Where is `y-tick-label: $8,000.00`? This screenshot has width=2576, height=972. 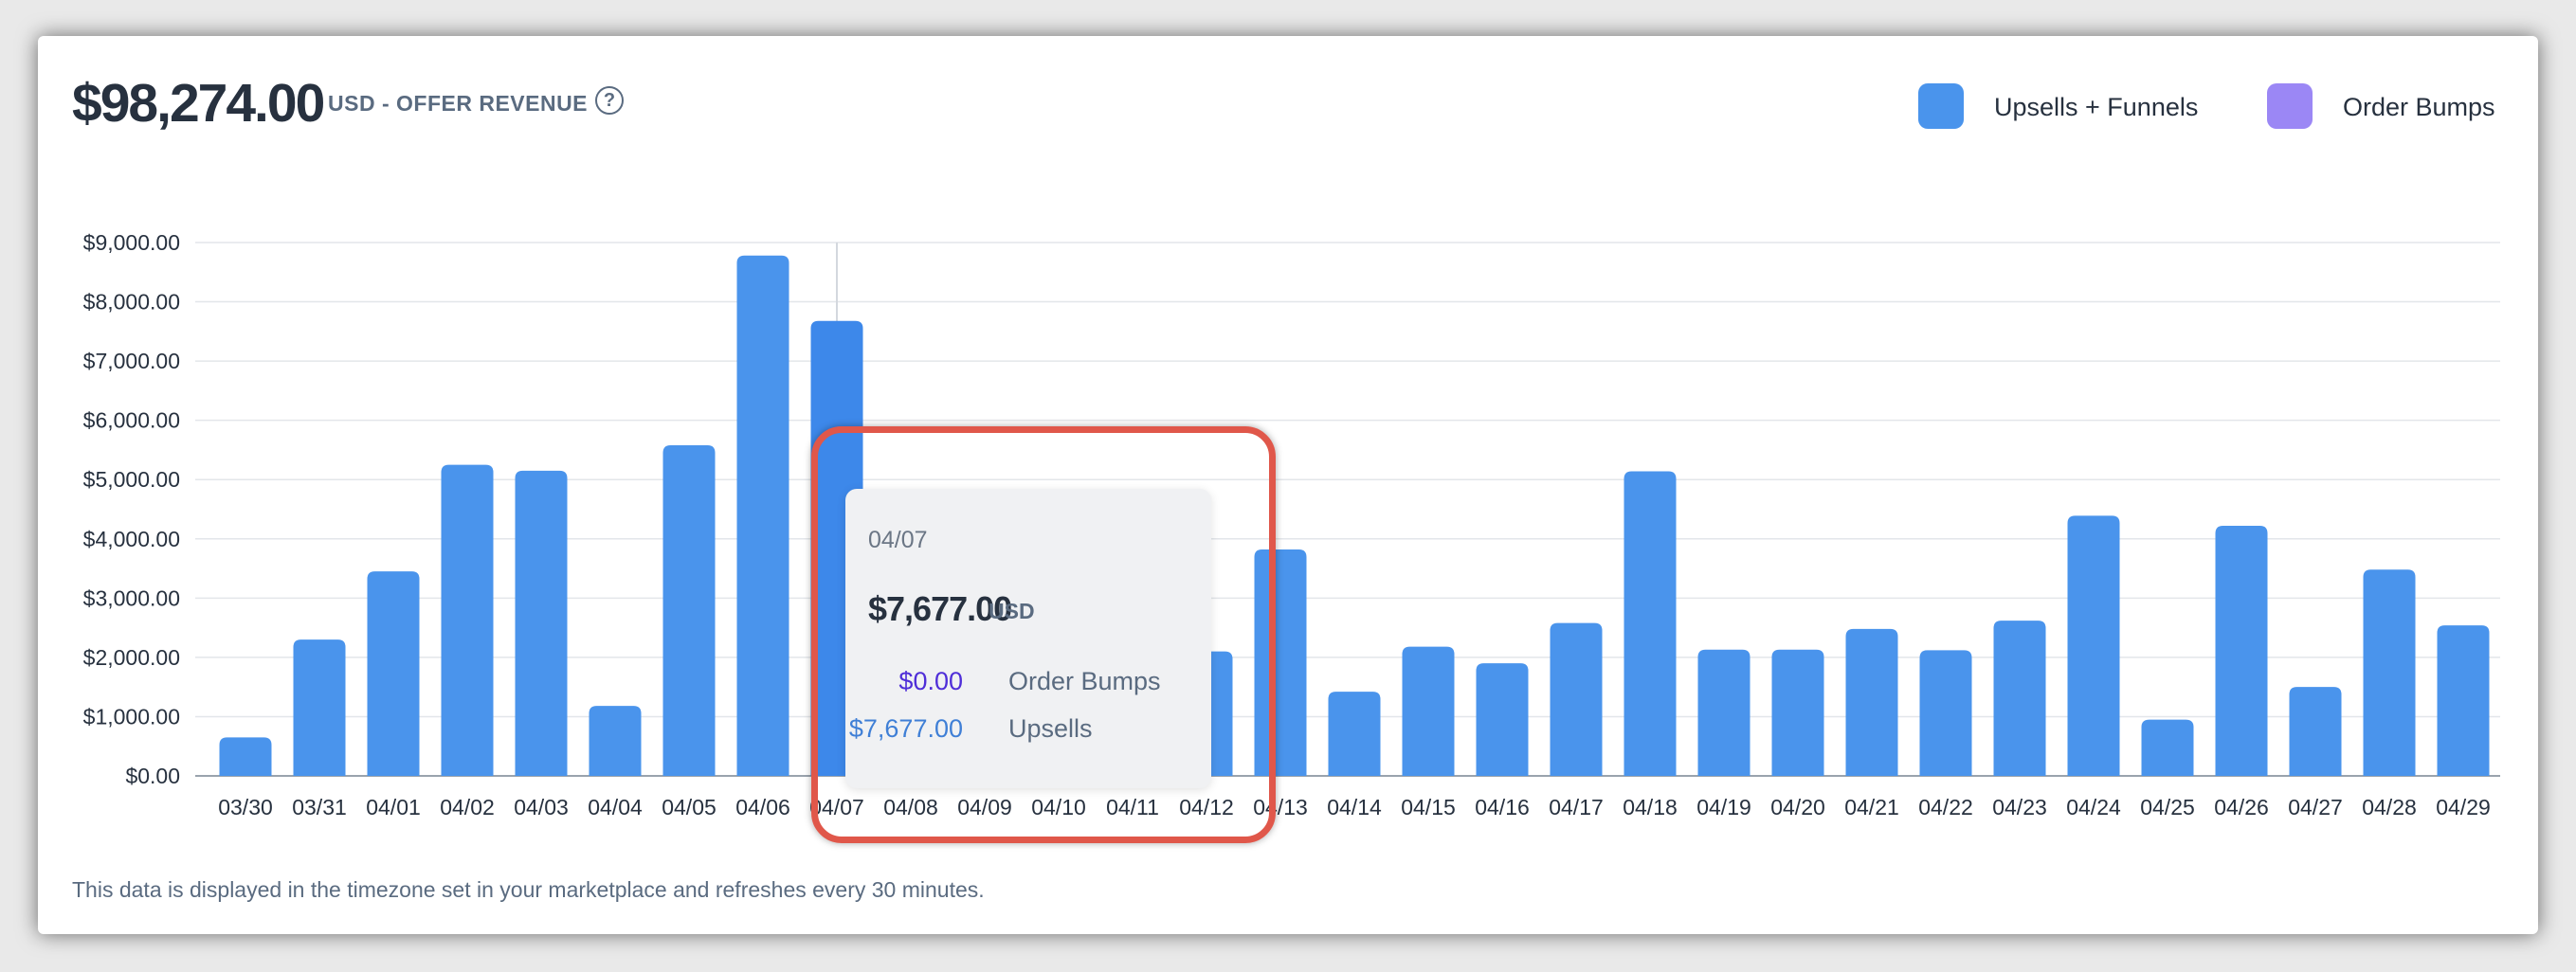 y-tick-label: $8,000.00 is located at coordinates (131, 302).